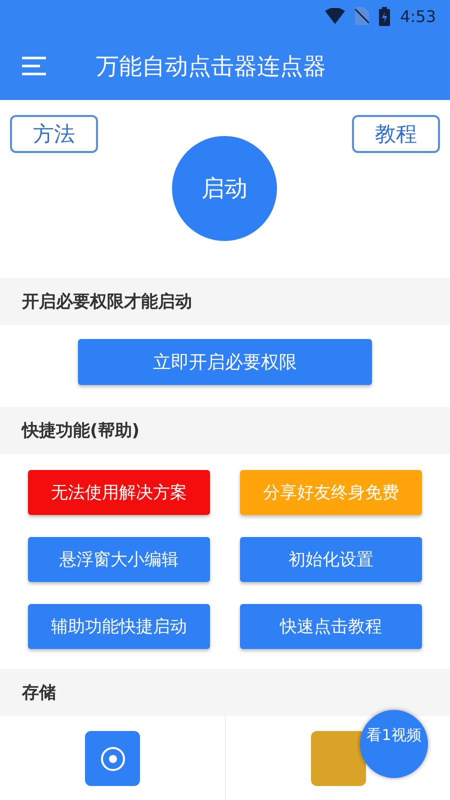 The height and width of the screenshot is (800, 450). Describe the element at coordinates (335, 16) in the screenshot. I see `wifi-icon` at that location.